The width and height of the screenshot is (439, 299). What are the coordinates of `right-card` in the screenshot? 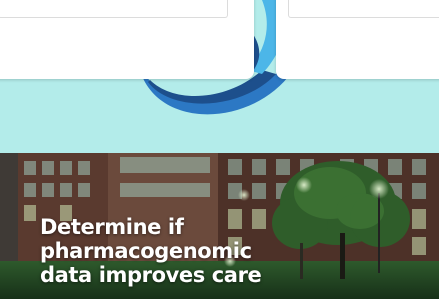 It's located at (357, 39).